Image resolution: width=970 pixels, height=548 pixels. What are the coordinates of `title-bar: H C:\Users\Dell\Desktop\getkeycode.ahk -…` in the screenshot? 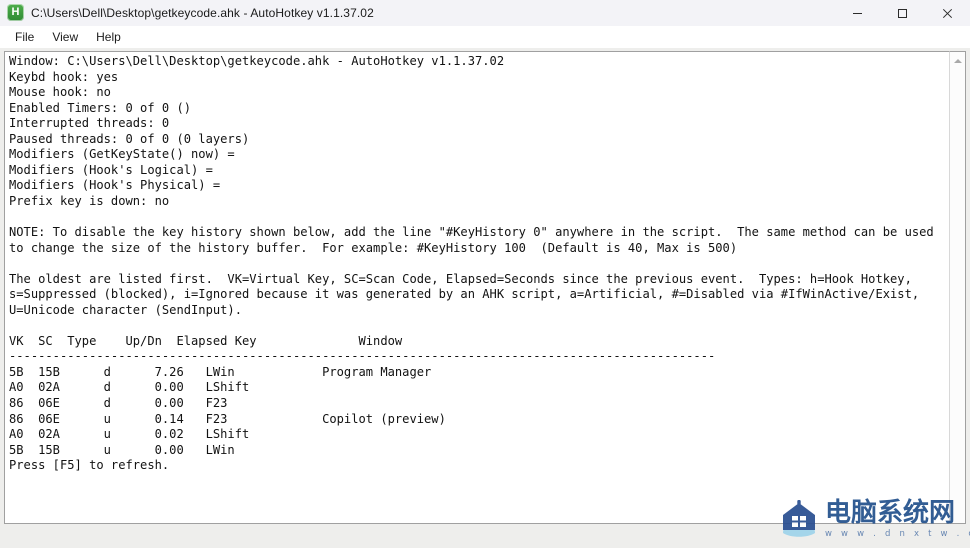 It's located at (485, 13).